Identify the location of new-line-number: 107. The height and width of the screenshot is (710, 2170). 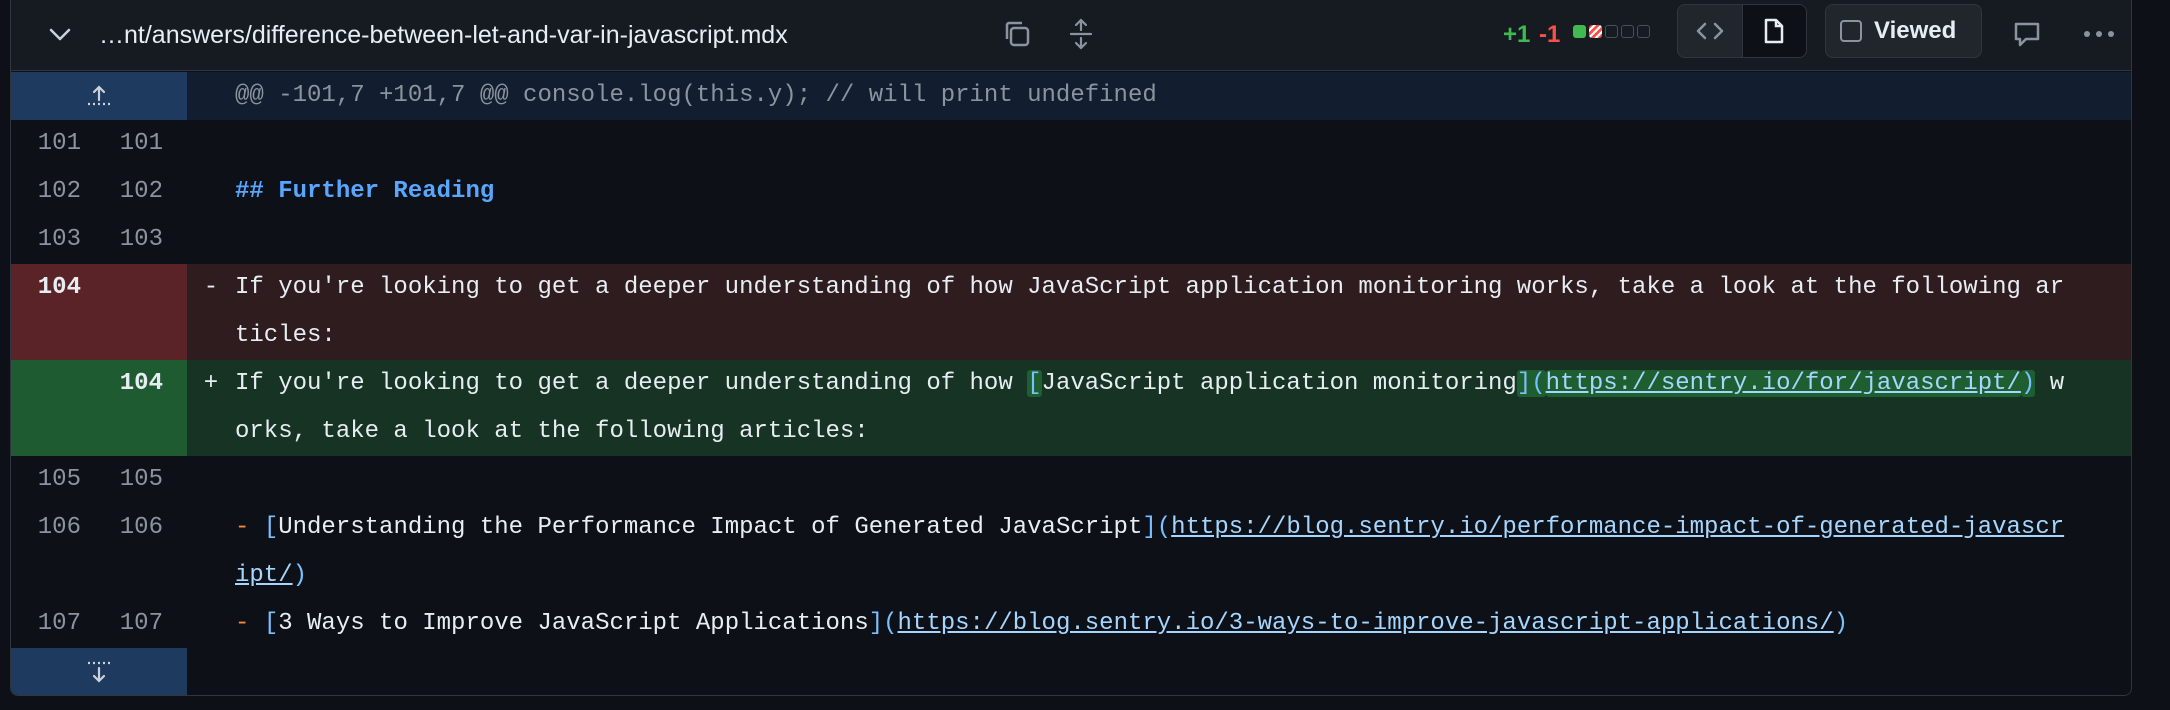
(143, 624).